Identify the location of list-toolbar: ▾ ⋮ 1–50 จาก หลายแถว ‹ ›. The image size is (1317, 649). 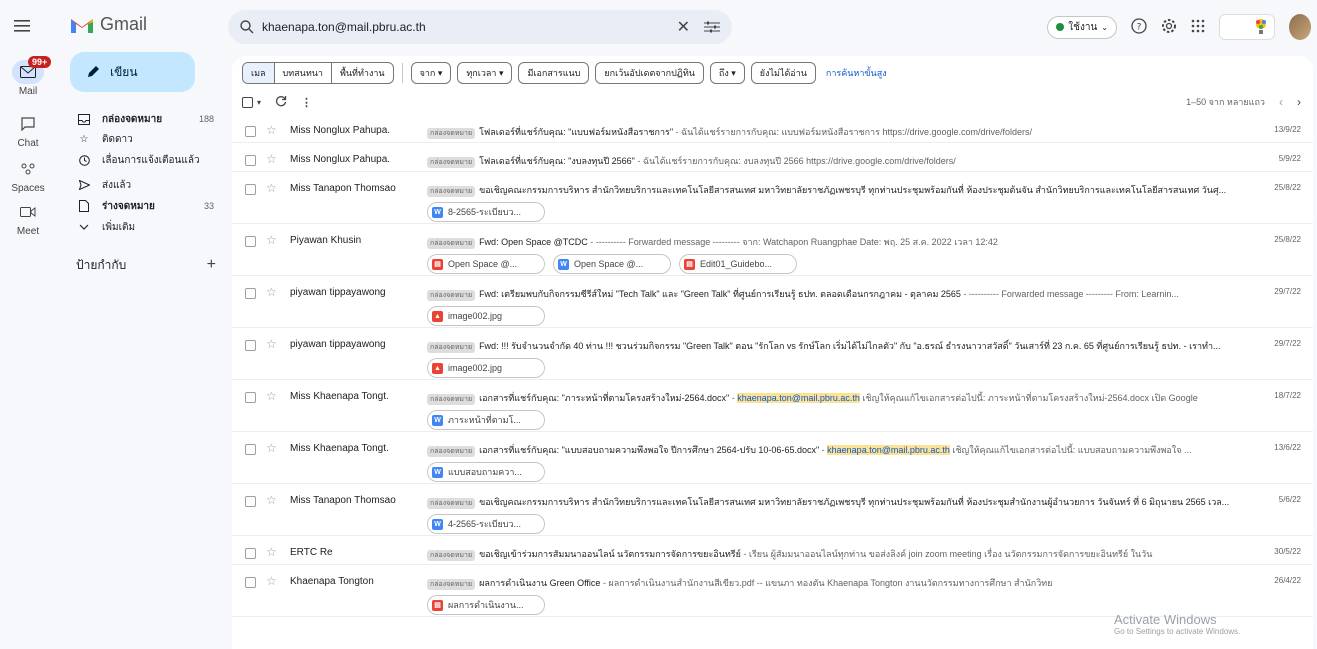
(771, 102).